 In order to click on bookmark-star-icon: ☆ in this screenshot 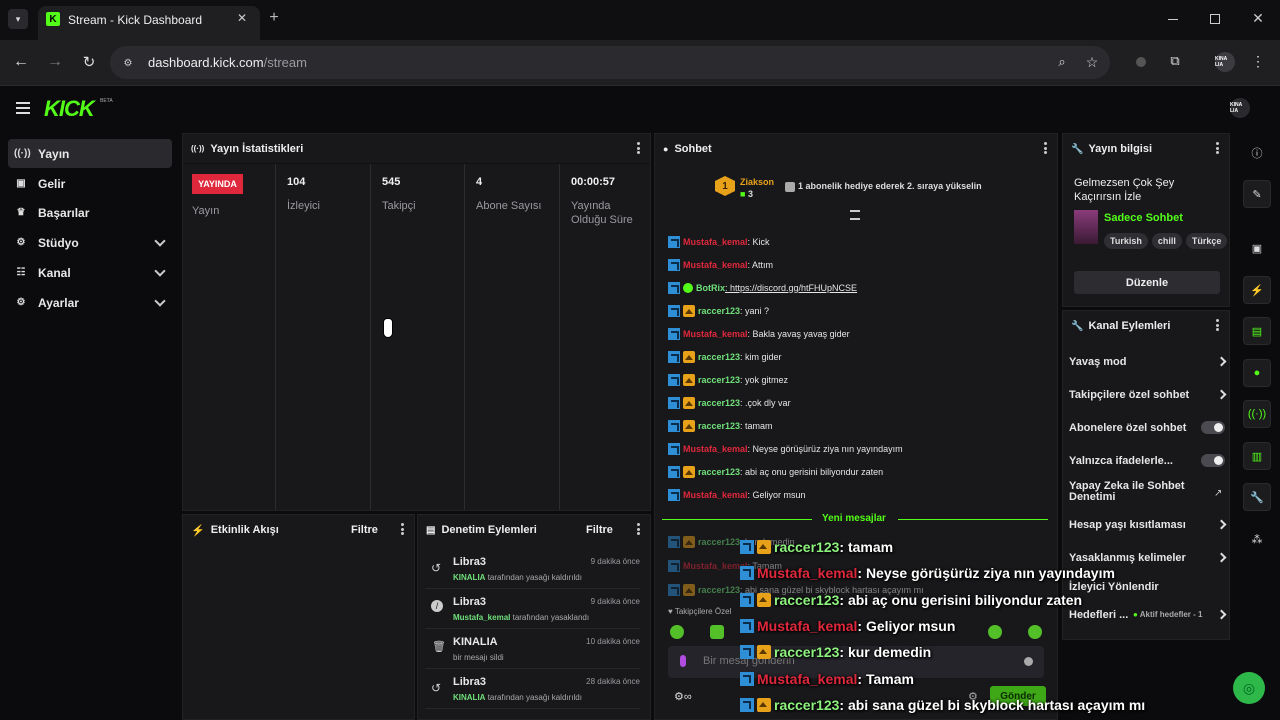, I will do `click(1092, 62)`.